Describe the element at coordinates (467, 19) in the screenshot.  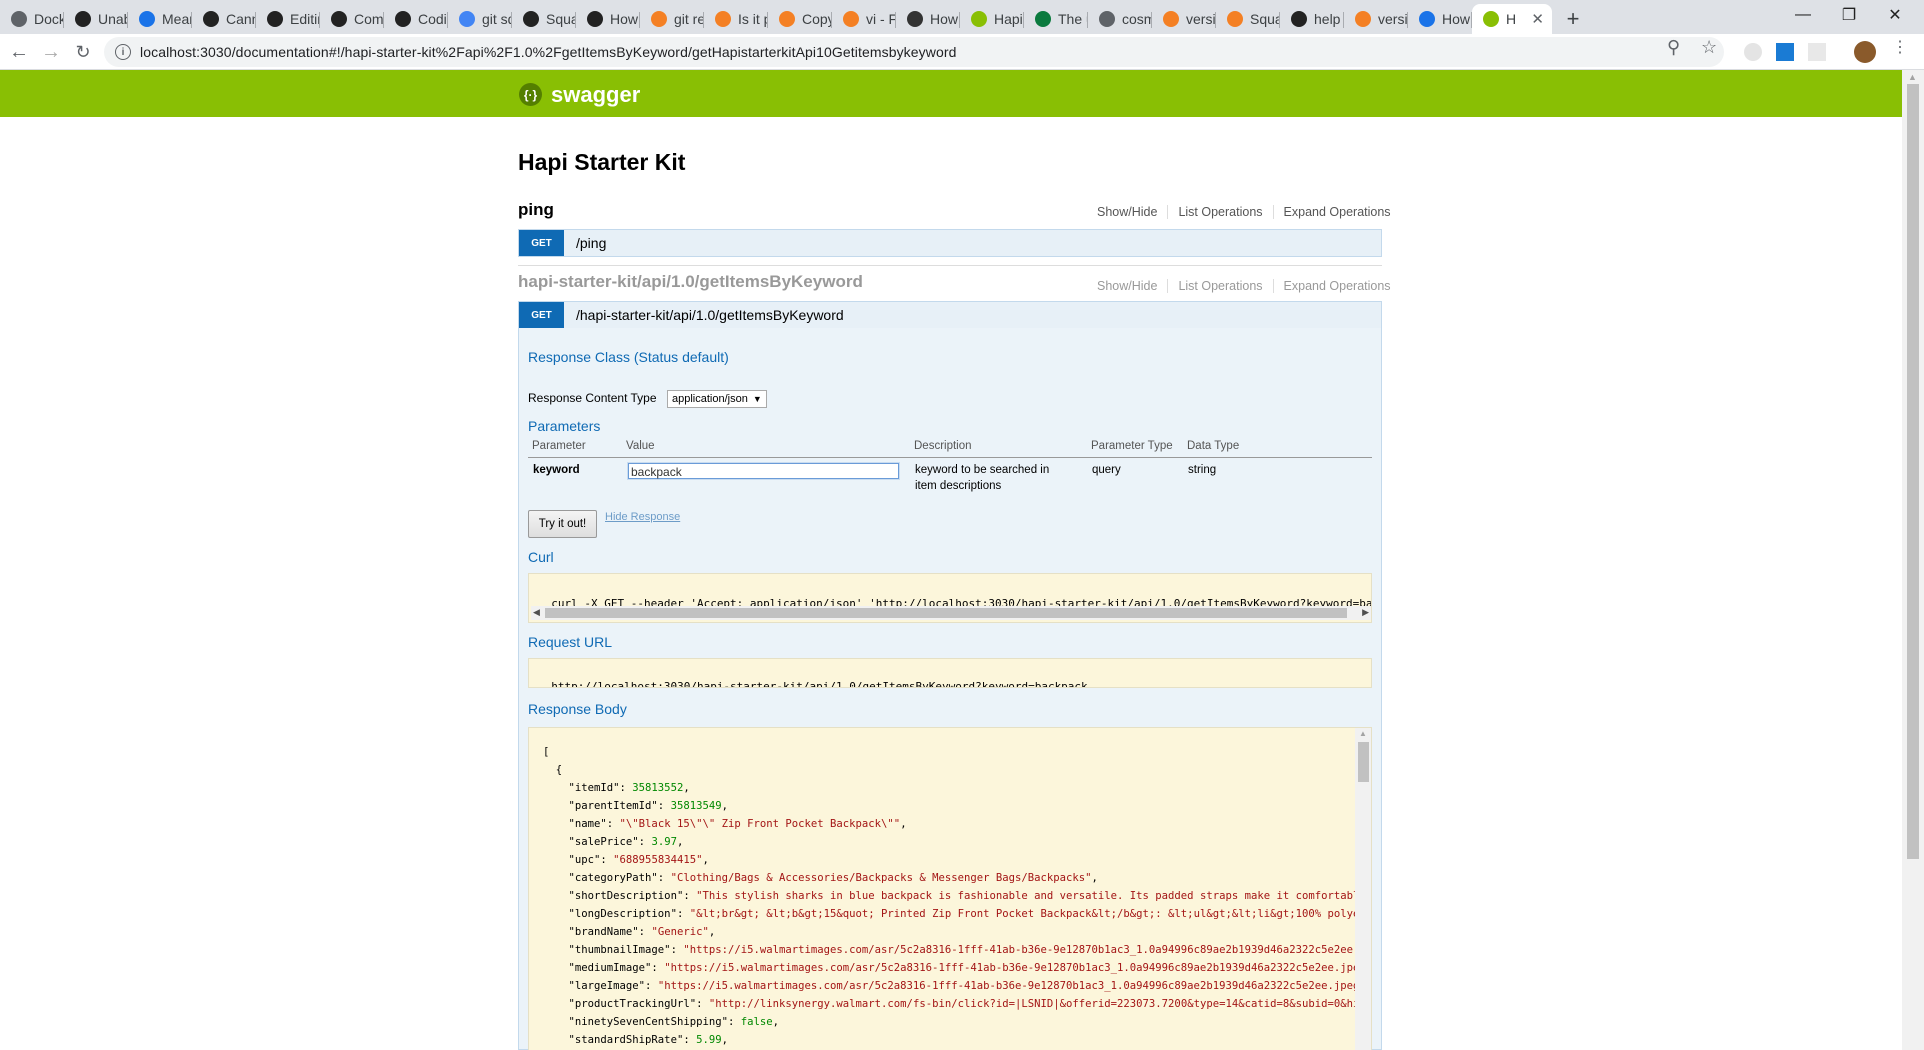
I see `google-icon` at that location.